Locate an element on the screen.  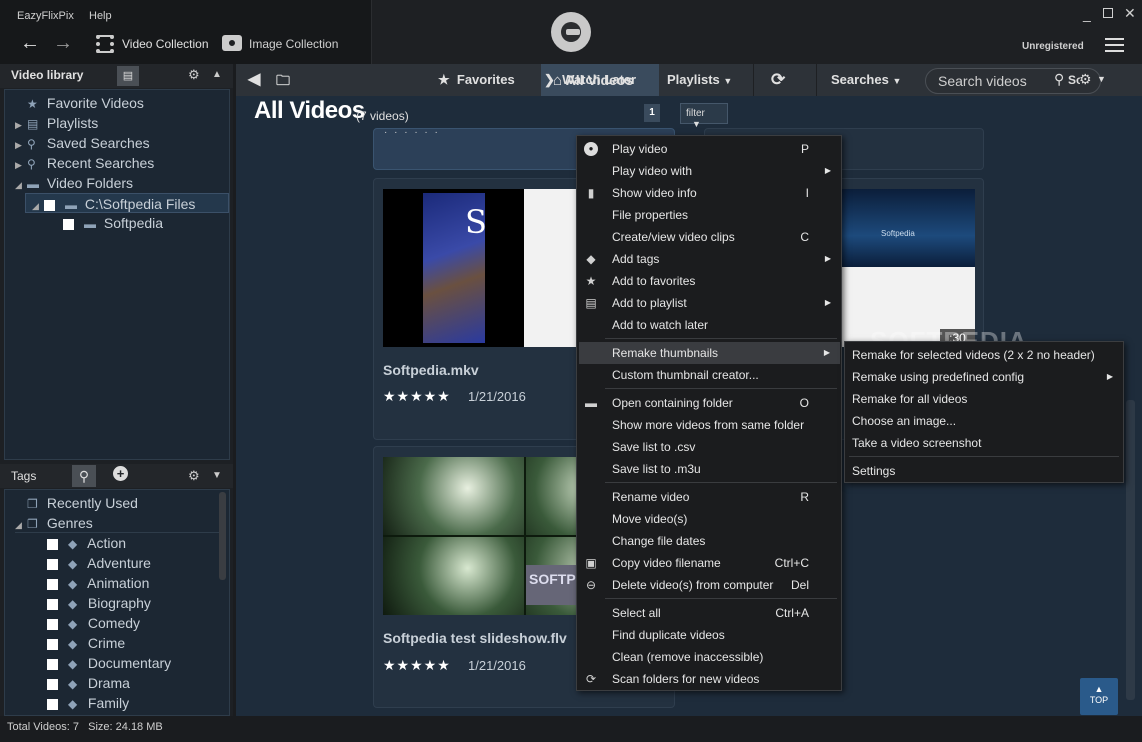
menu-item-play-video-with: Play video with ▶ is located at coordinates (709, 171).